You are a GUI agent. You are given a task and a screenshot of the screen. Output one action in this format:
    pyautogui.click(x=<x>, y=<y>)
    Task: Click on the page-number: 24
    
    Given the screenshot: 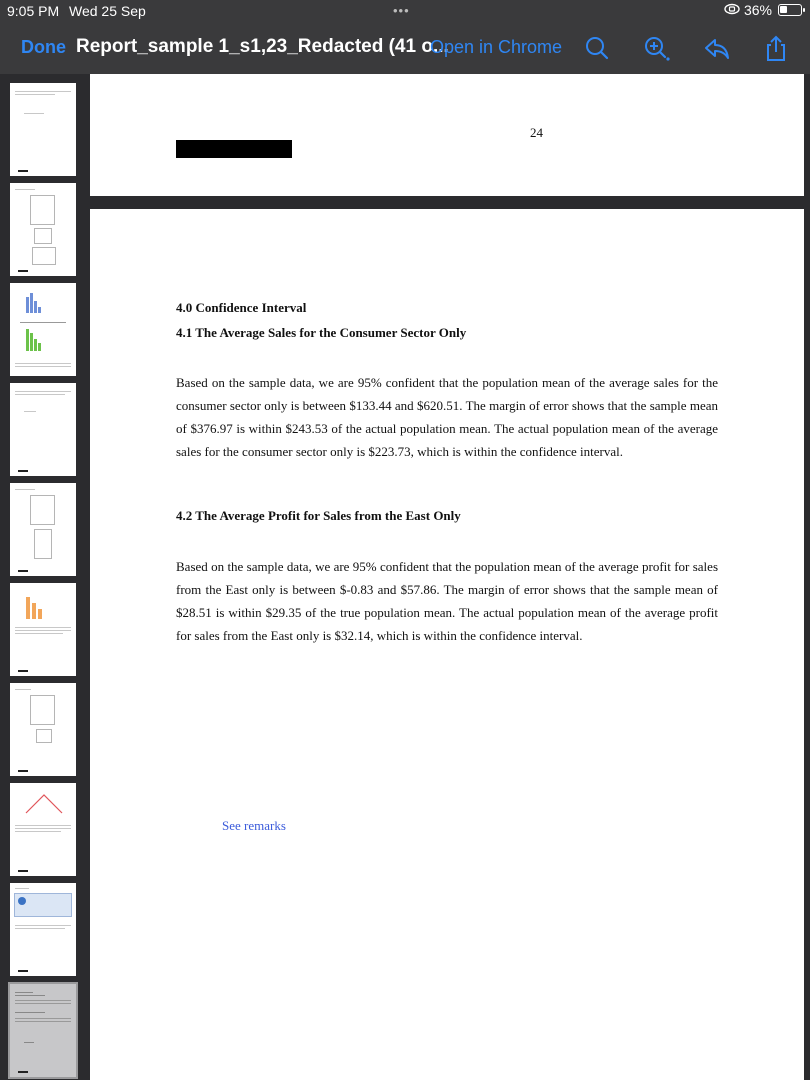 What is the action you would take?
    pyautogui.click(x=536, y=132)
    